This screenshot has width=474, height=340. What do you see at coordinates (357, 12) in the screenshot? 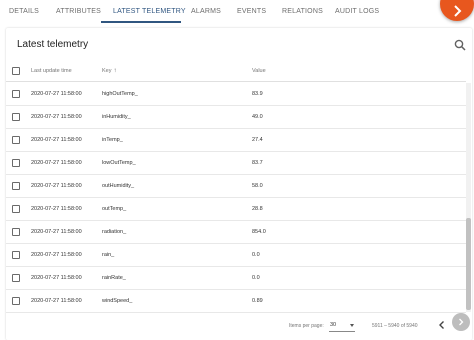
I see `tab-audit-logs: AUDIT LOGS` at bounding box center [357, 12].